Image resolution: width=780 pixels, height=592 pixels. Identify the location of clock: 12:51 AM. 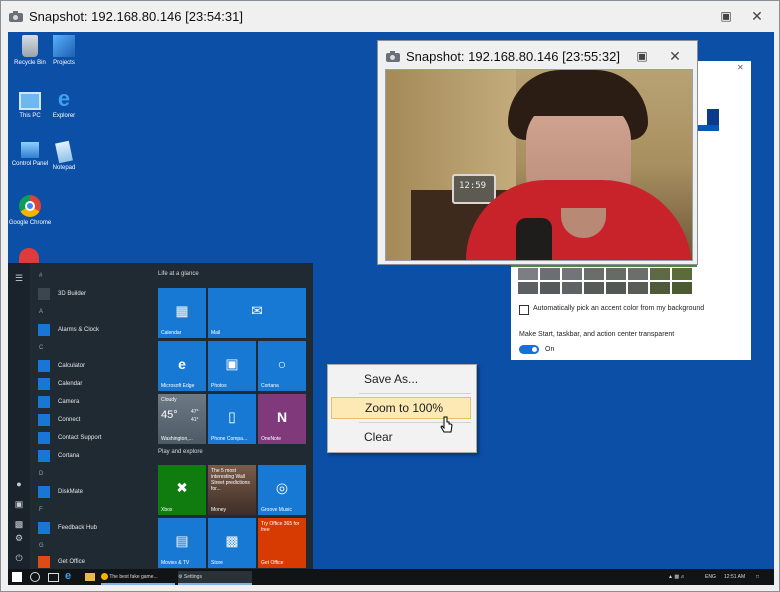
(734, 577).